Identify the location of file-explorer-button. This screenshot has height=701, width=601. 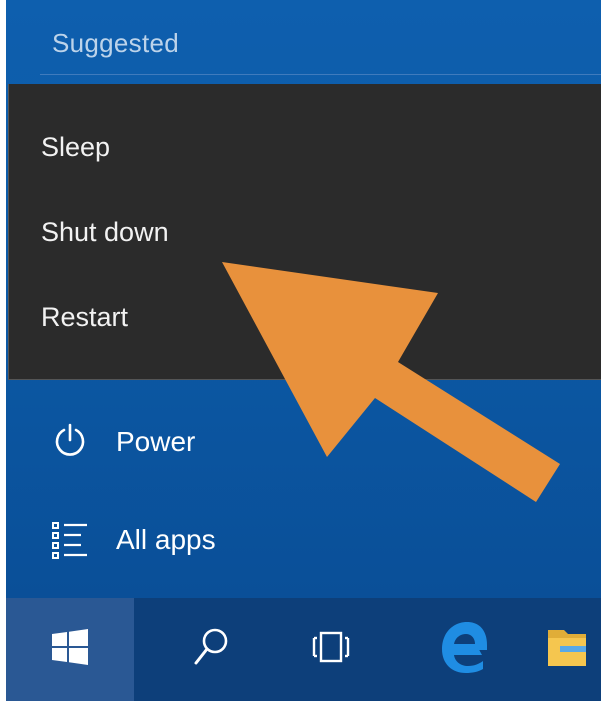
(573, 649).